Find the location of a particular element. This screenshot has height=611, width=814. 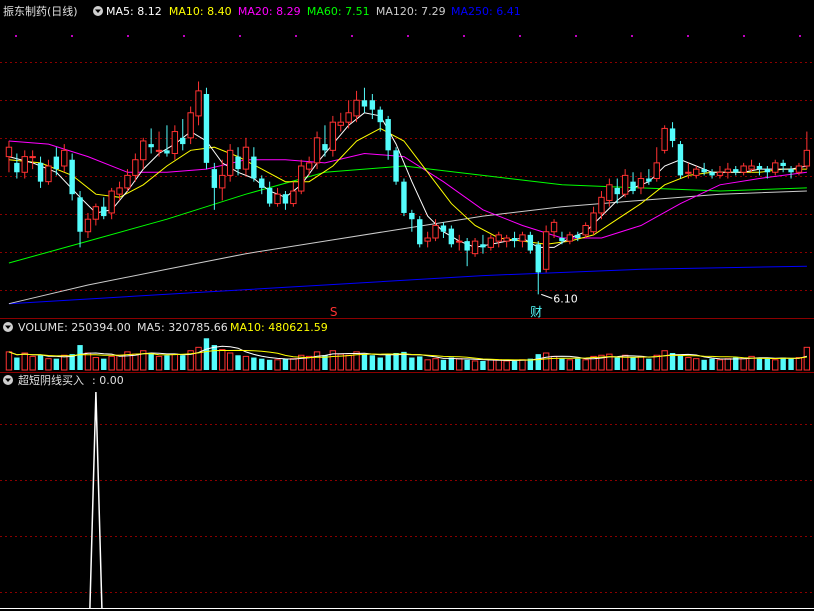

ma-legend-item: MA120: 7.29 is located at coordinates (411, 11).